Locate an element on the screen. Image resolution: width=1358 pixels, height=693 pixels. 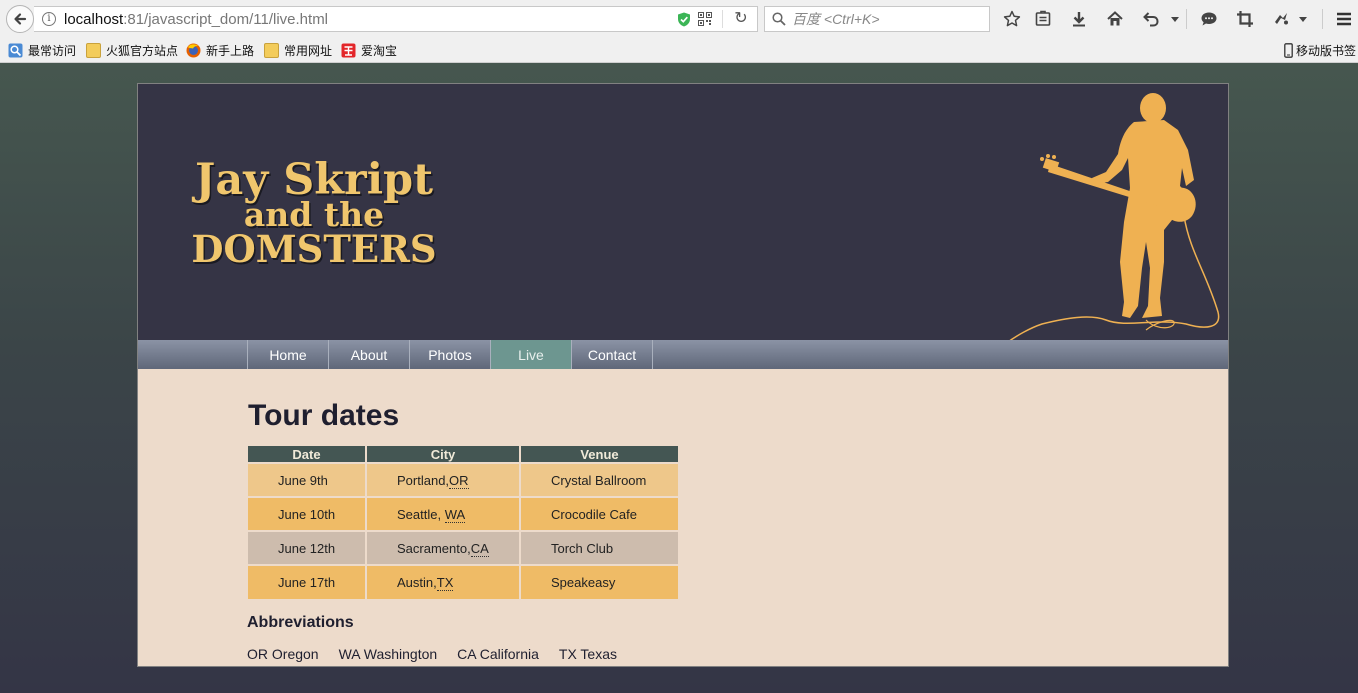
globe-search-icon is located at coordinates (15, 50).